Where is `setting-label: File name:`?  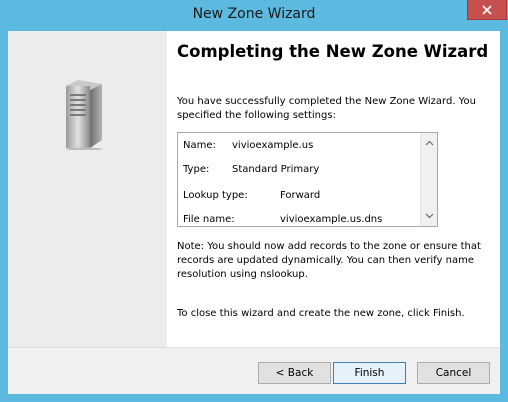
setting-label: File name: is located at coordinates (209, 219).